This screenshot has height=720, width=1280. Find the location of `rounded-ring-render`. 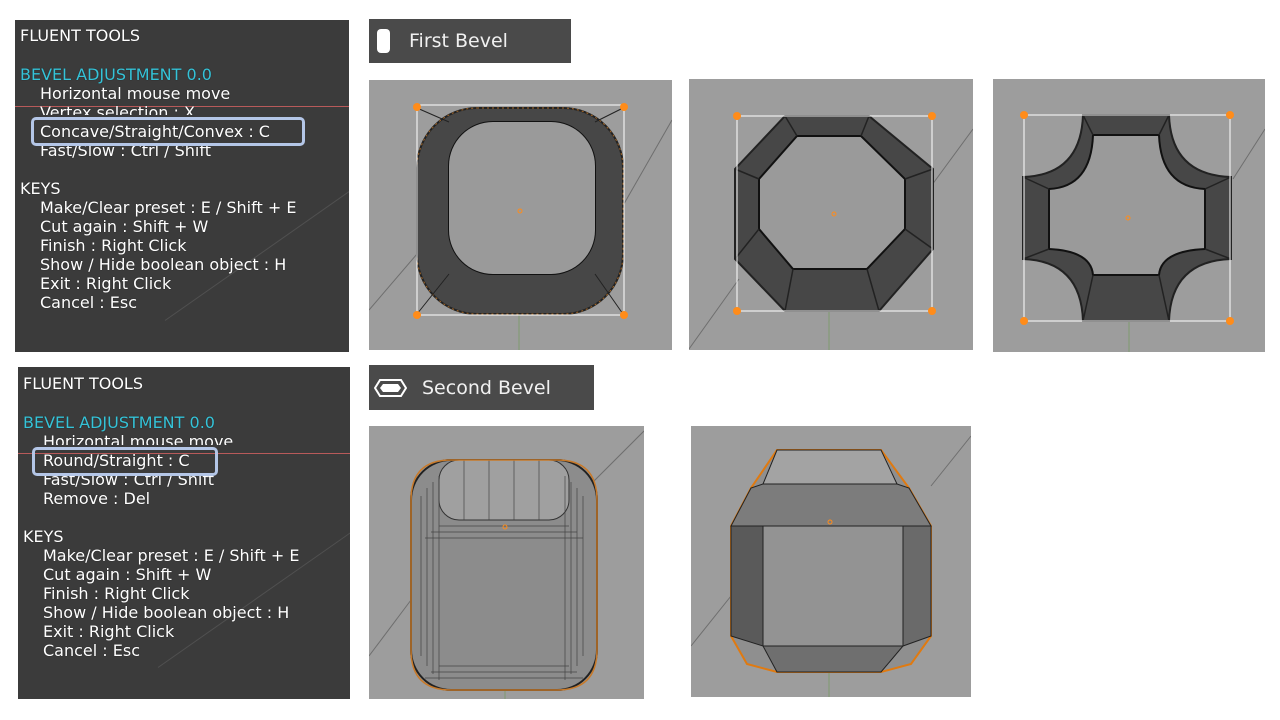

rounded-ring-render is located at coordinates (520, 226).